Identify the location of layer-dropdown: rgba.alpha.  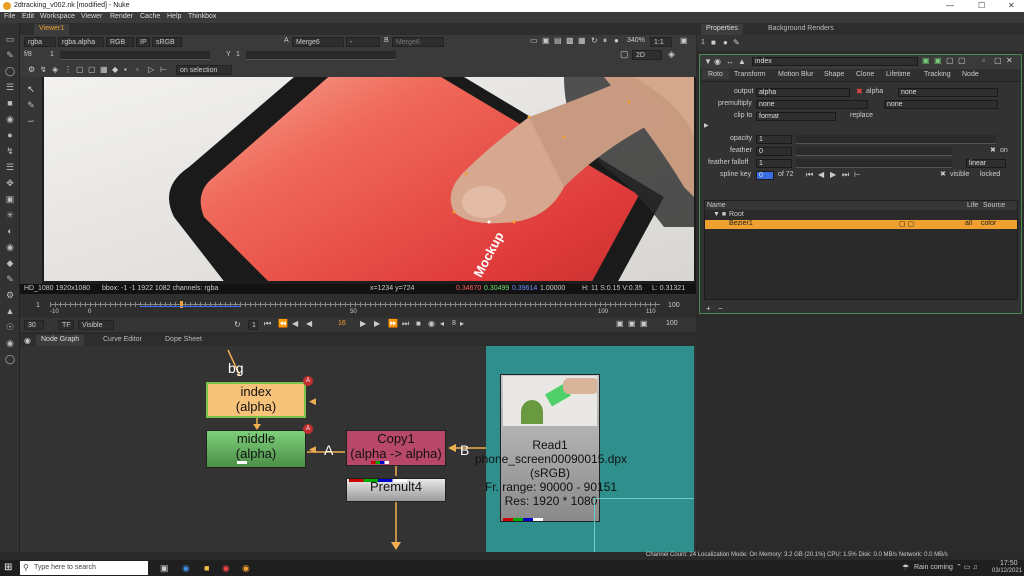
(81, 42).